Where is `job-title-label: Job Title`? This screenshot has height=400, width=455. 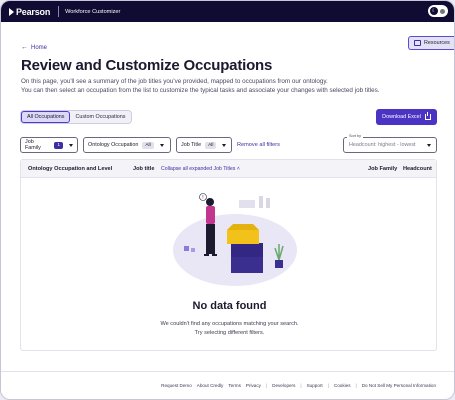 job-title-label: Job Title is located at coordinates (191, 145).